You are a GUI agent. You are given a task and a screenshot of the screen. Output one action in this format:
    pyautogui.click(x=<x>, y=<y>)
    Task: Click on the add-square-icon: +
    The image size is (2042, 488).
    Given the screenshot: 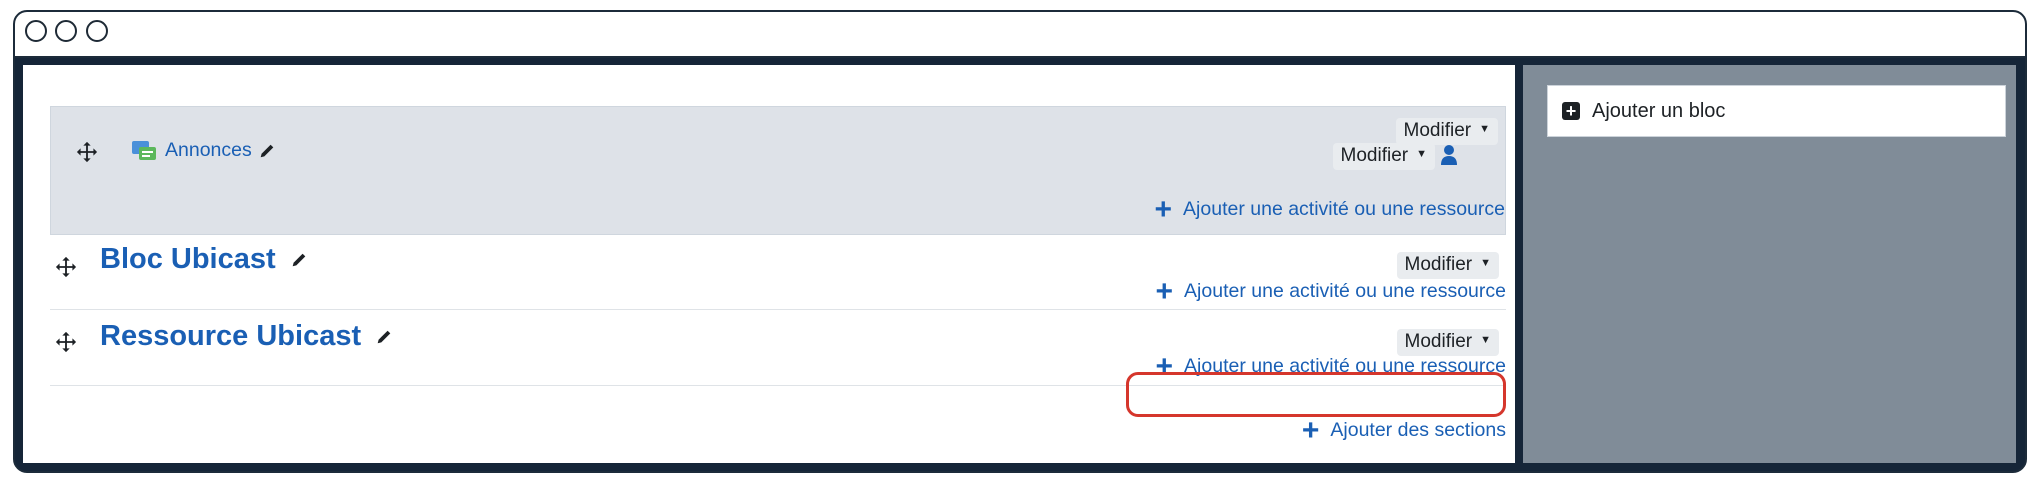 What is the action you would take?
    pyautogui.click(x=1571, y=111)
    